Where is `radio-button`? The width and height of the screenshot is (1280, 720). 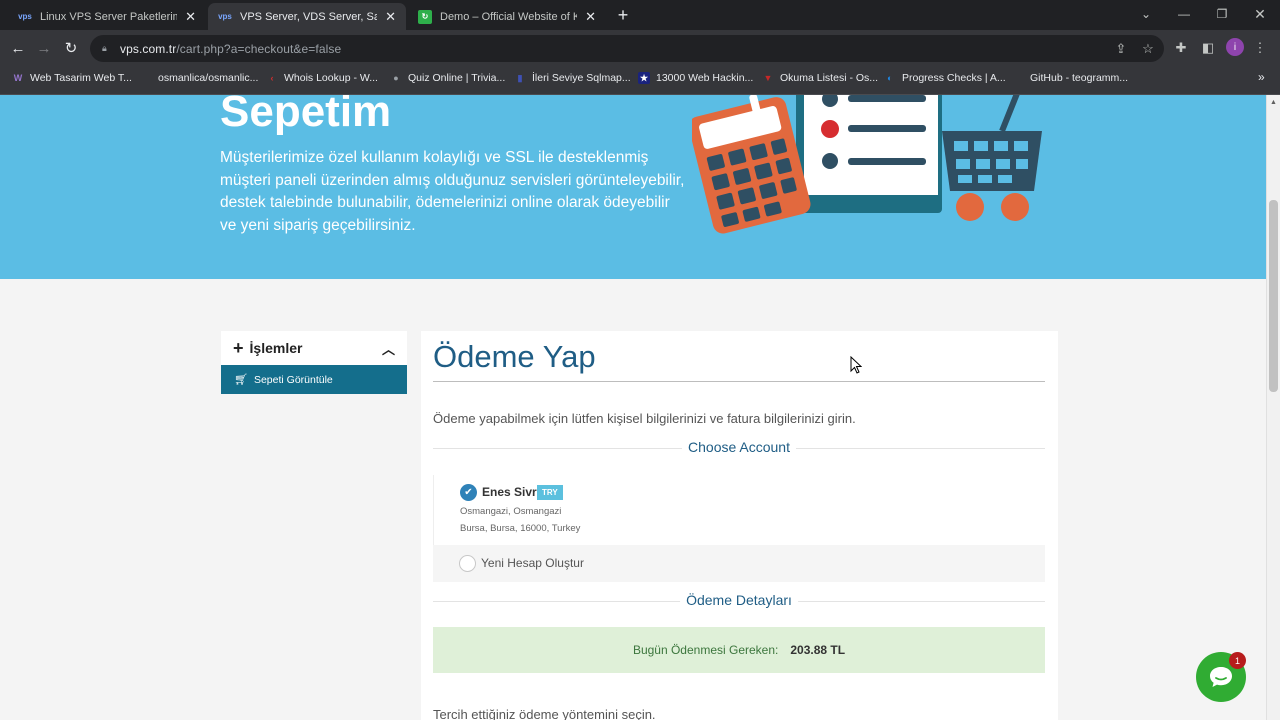 radio-button is located at coordinates (467, 563).